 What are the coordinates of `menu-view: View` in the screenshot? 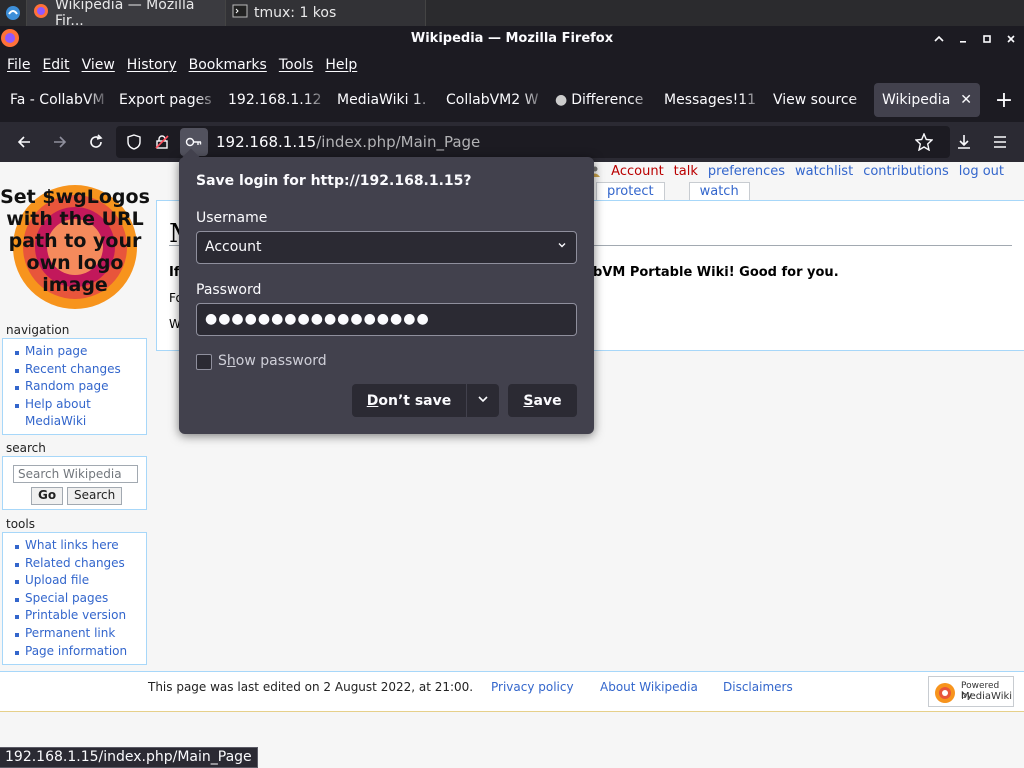 It's located at (98, 65).